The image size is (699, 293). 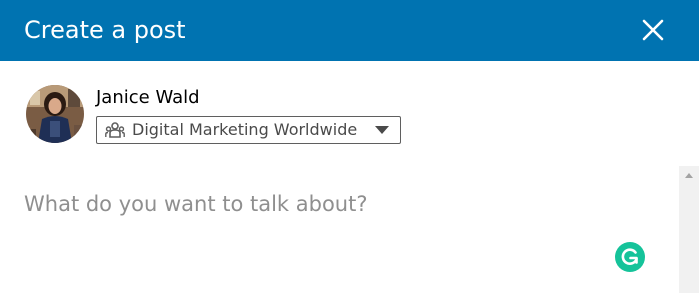 I want to click on close-button, so click(x=653, y=30).